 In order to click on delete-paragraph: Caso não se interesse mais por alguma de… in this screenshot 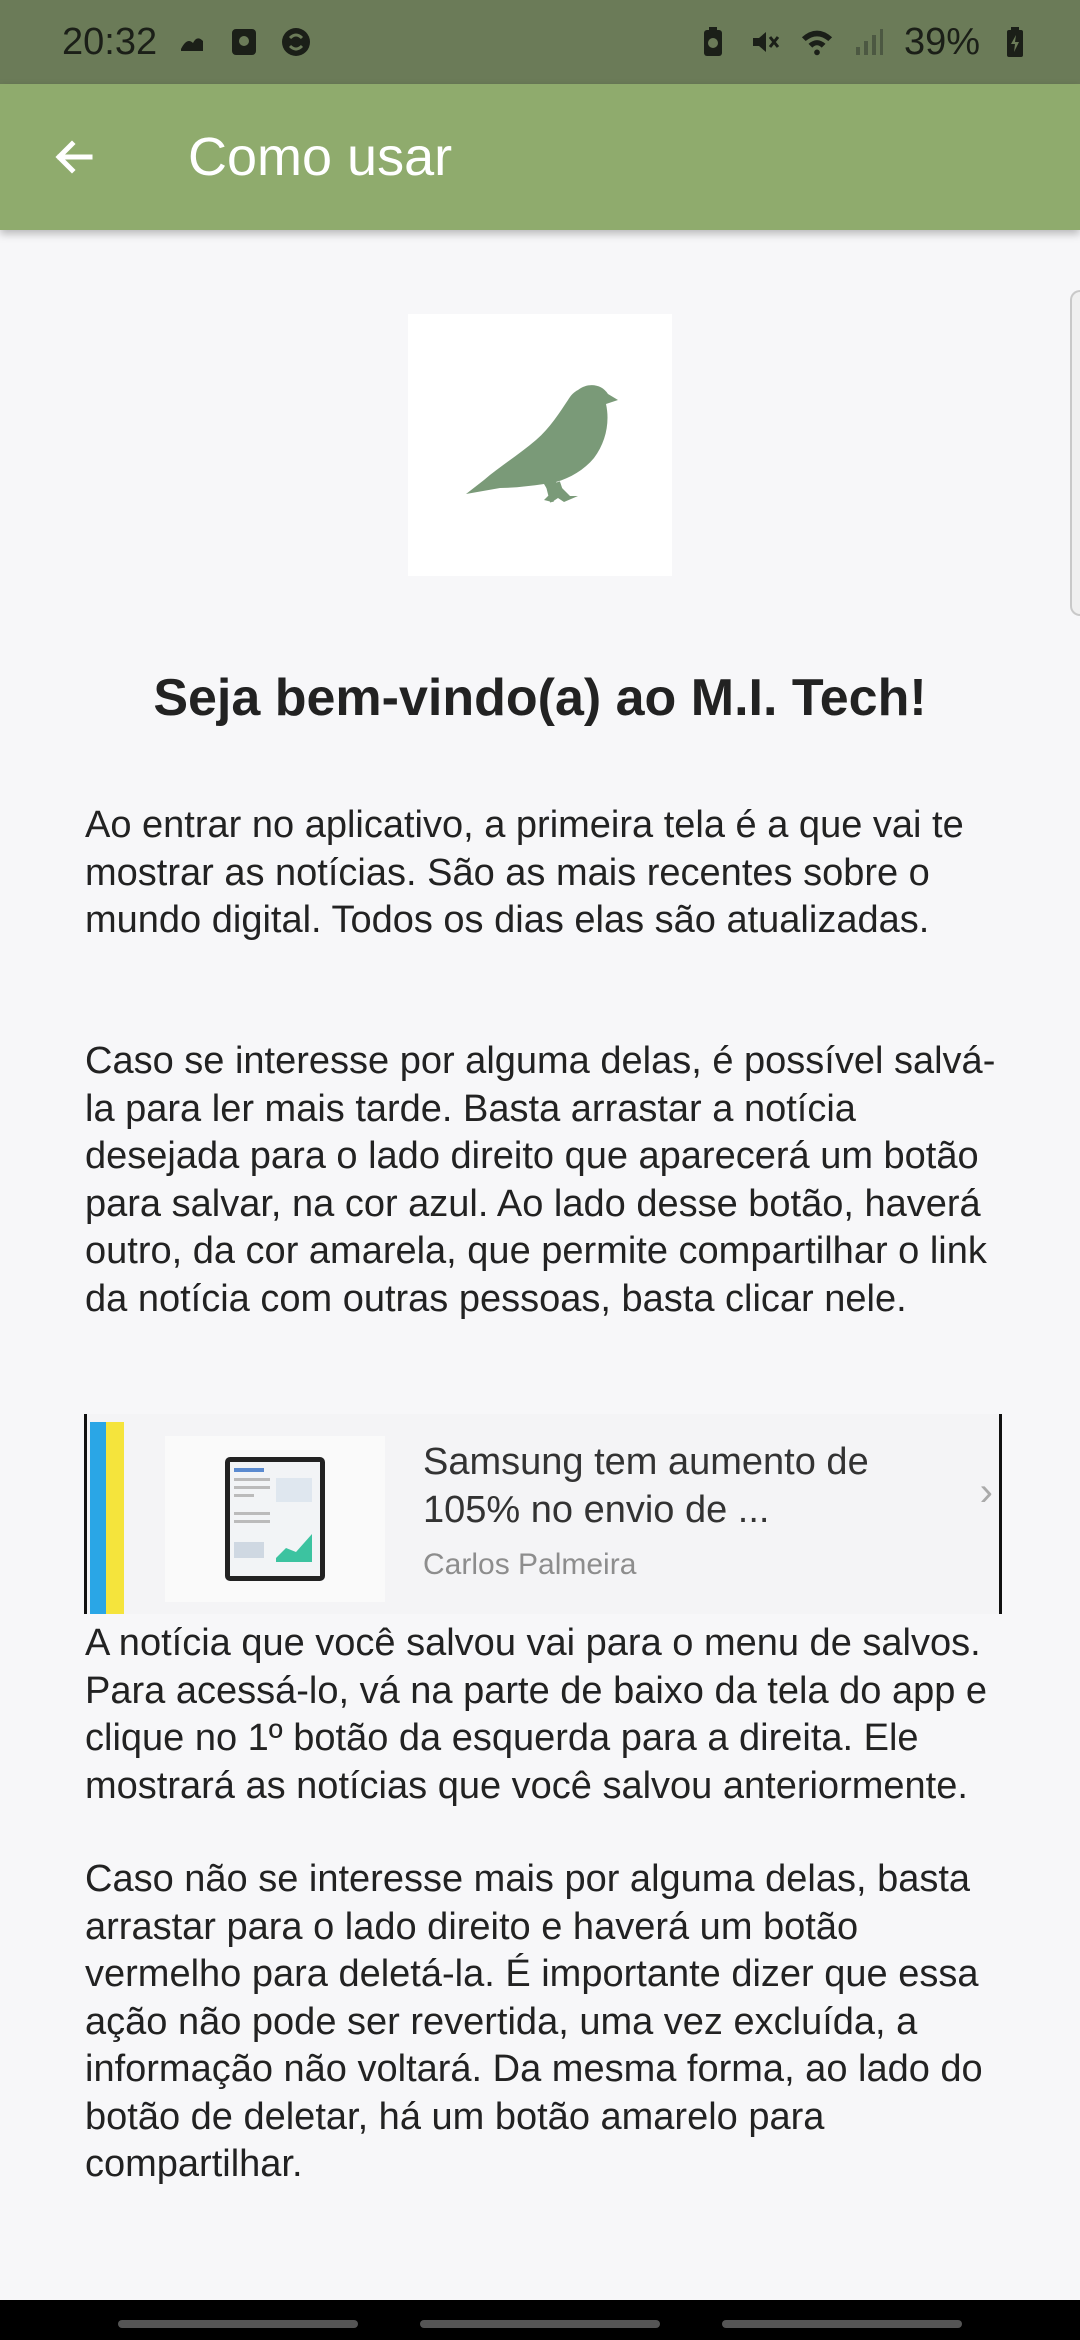, I will do `click(534, 2021)`.